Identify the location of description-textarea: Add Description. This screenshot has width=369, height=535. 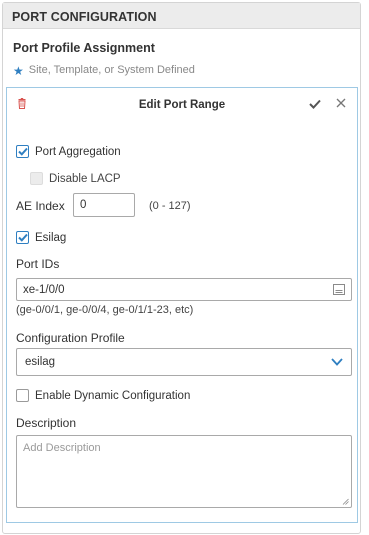
(184, 471).